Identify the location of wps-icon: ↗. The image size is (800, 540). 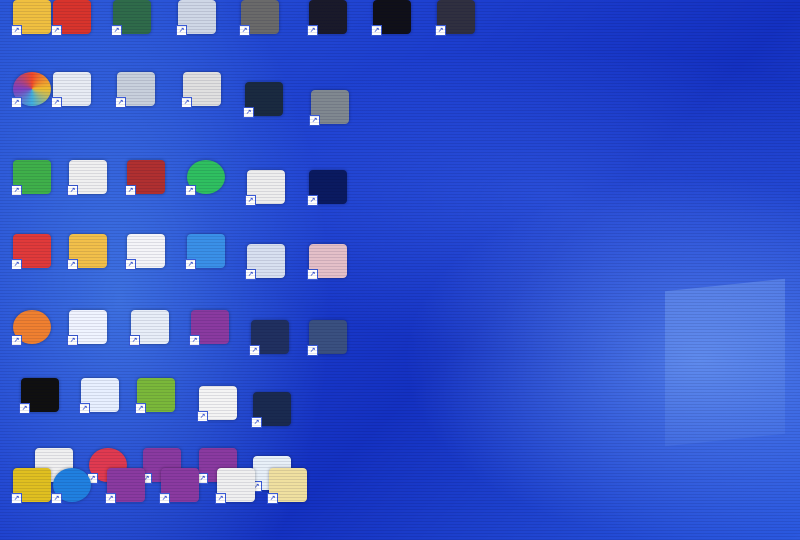
(71, 18).